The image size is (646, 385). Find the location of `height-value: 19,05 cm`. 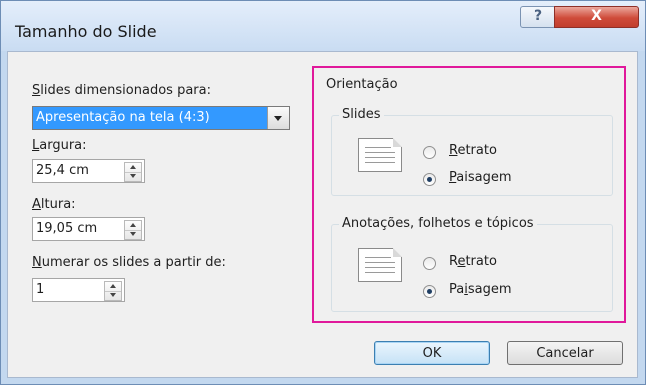

height-value: 19,05 cm is located at coordinates (67, 228).